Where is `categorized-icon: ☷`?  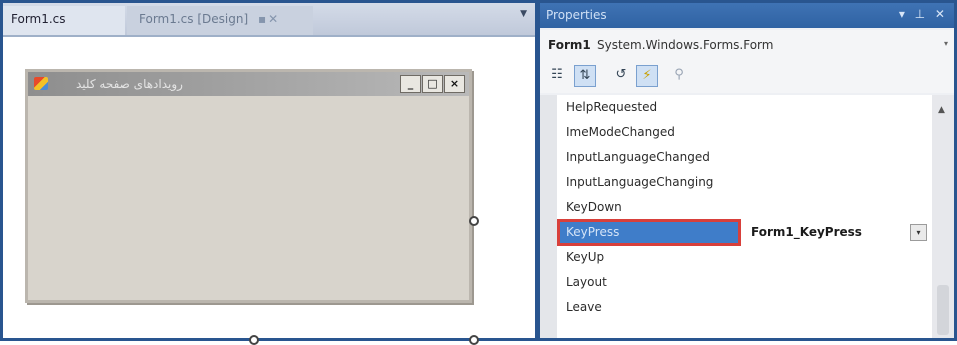
categorized-icon: ☷ is located at coordinates (557, 76).